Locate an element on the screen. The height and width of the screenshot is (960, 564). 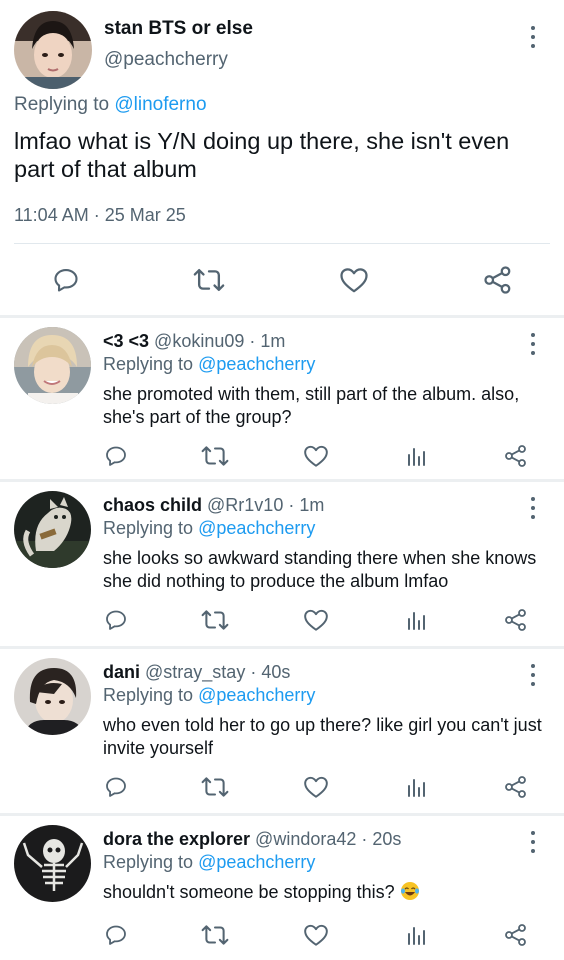
reply-display-name: dani is located at coordinates (121, 672).